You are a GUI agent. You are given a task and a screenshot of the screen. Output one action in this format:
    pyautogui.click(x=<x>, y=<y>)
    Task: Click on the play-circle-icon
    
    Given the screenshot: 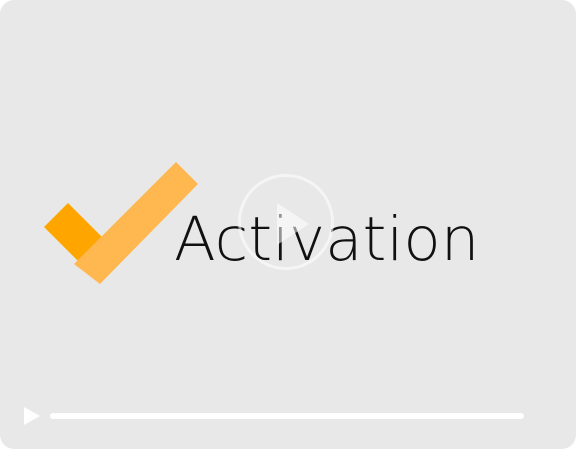 What is the action you would take?
    pyautogui.click(x=286, y=222)
    